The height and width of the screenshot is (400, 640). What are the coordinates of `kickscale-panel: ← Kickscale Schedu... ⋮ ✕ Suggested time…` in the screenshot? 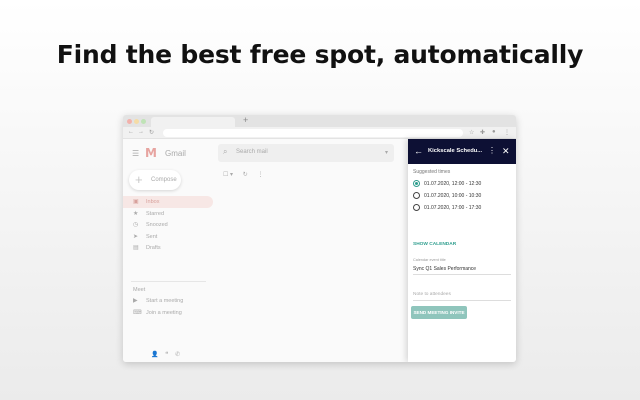 It's located at (462, 250).